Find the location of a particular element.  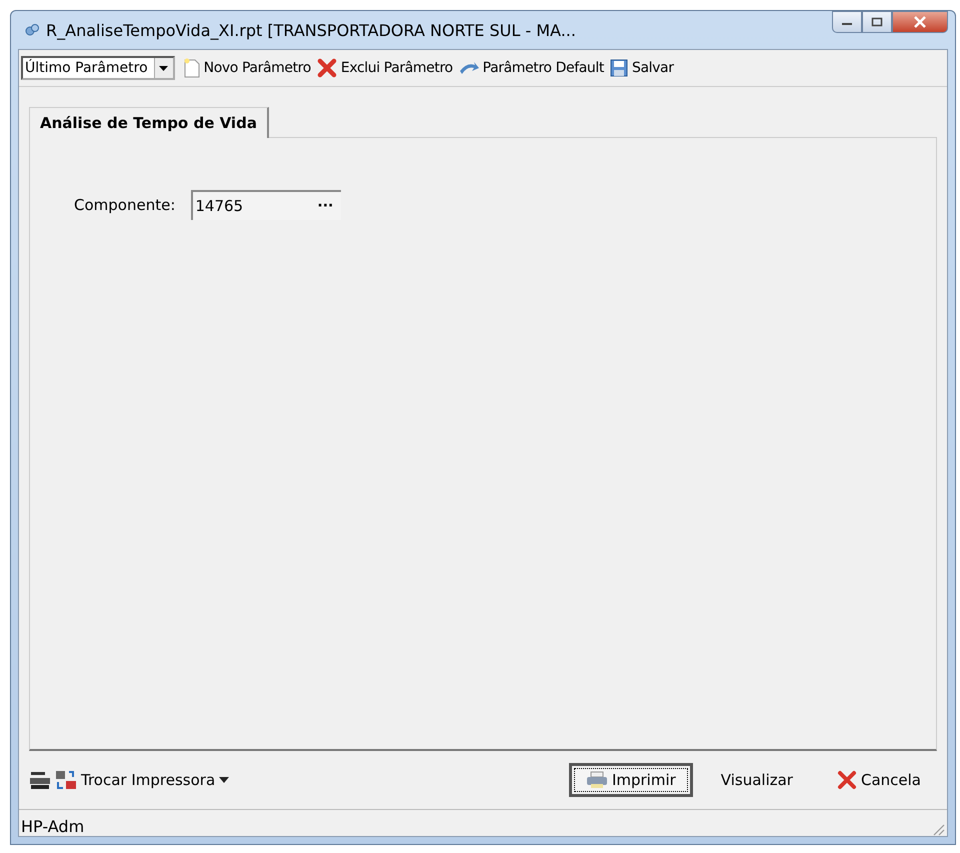

close-icon is located at coordinates (920, 22).